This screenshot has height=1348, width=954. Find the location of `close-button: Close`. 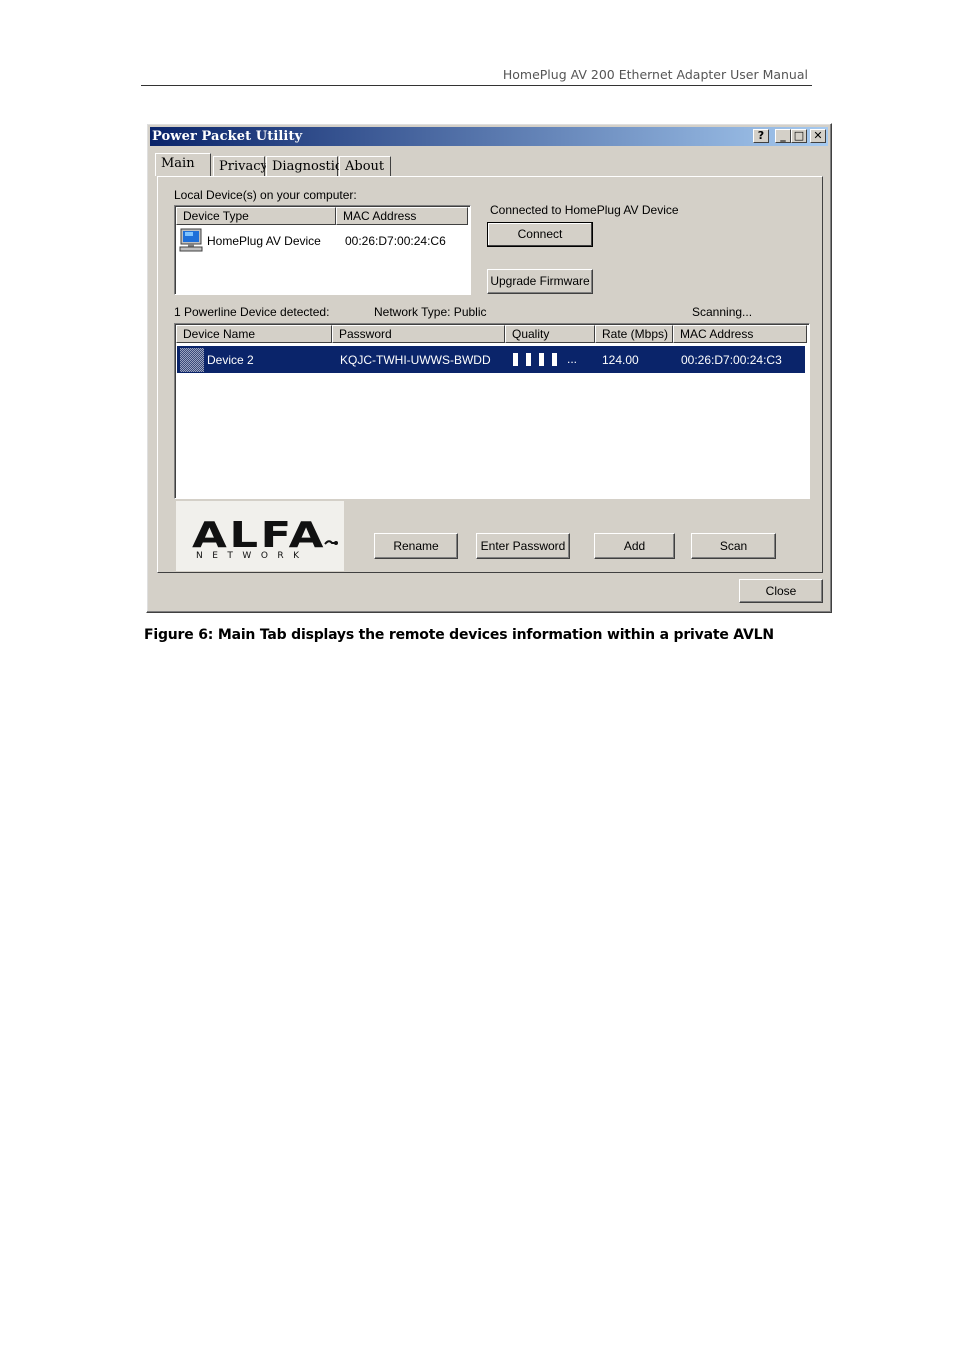

close-button: Close is located at coordinates (781, 591).